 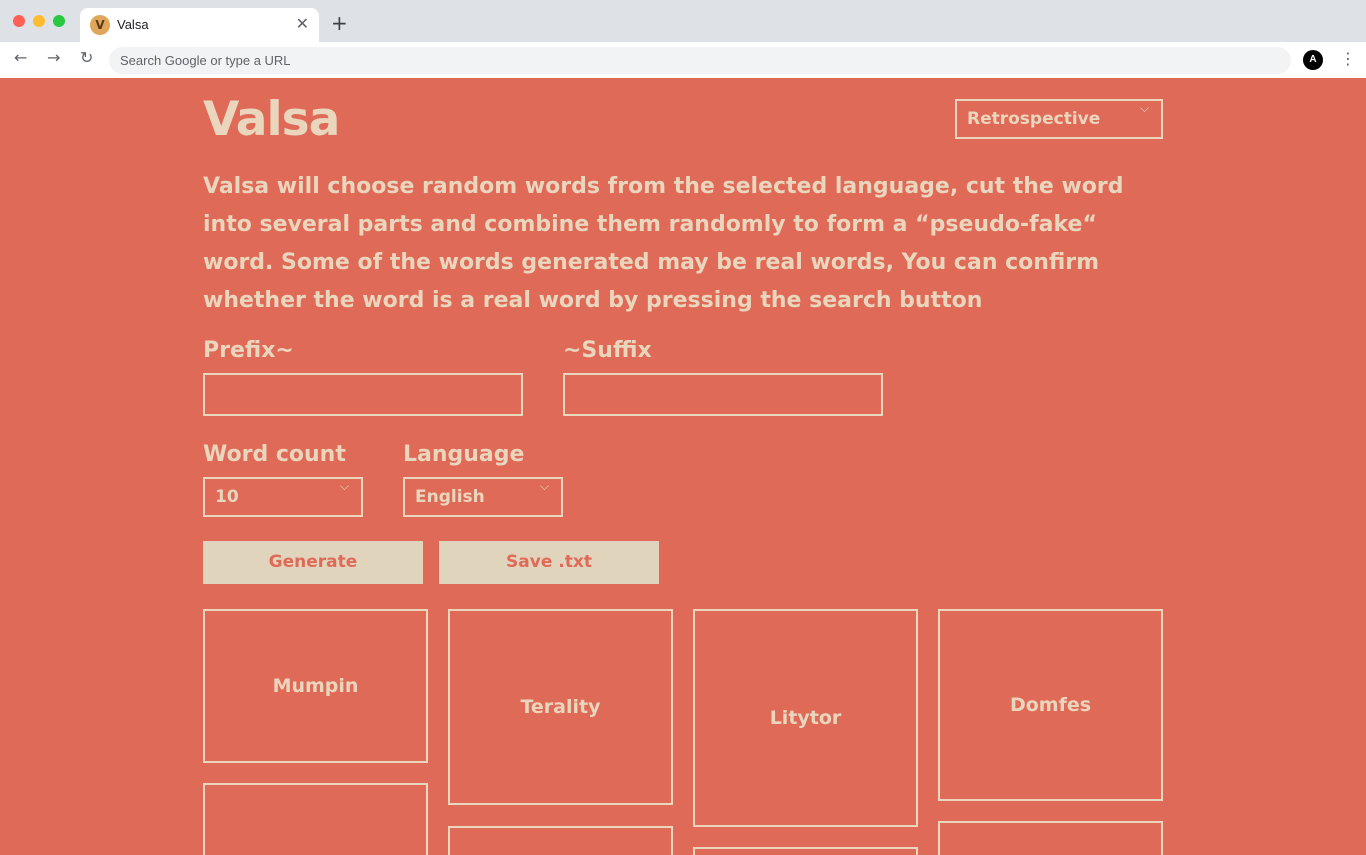 What do you see at coordinates (1034, 119) in the screenshot?
I see `theme-dropdown-value: Retrospective` at bounding box center [1034, 119].